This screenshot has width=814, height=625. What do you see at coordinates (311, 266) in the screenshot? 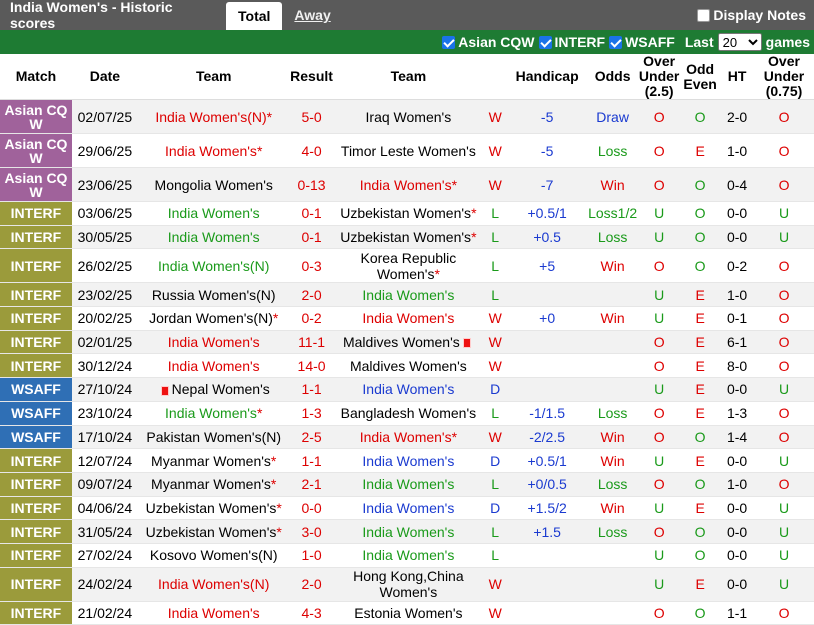
I see `match-score: 0-3` at bounding box center [311, 266].